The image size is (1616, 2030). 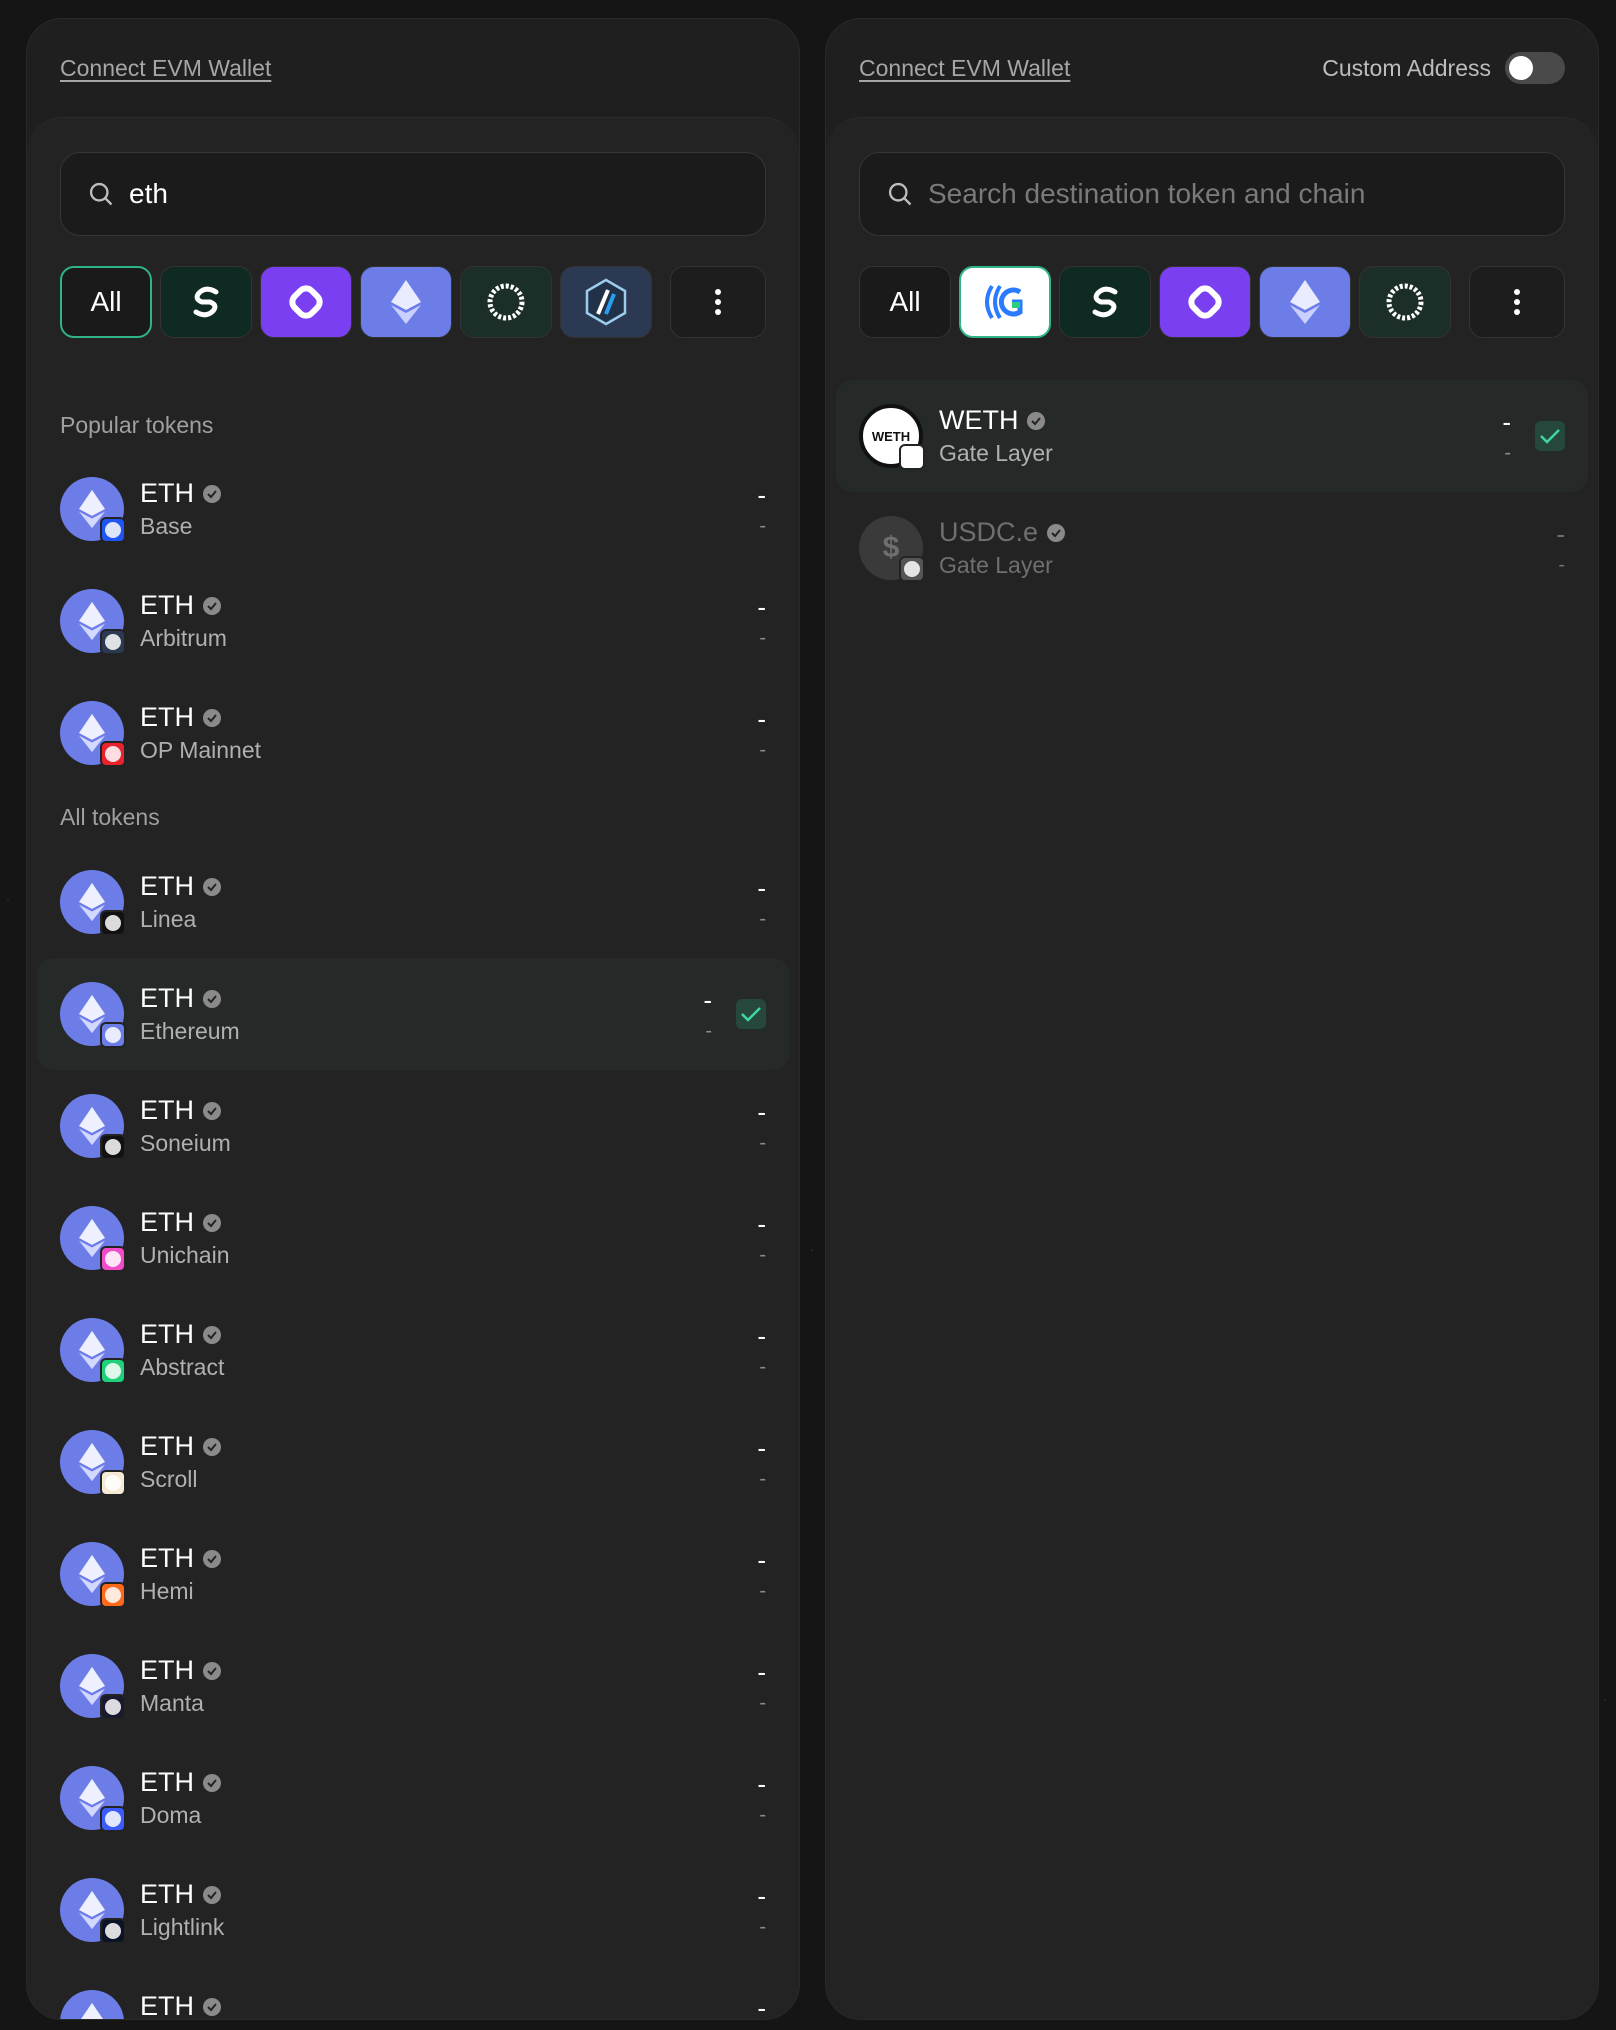 I want to click on token-row: ETH Base - -, so click(x=413, y=509).